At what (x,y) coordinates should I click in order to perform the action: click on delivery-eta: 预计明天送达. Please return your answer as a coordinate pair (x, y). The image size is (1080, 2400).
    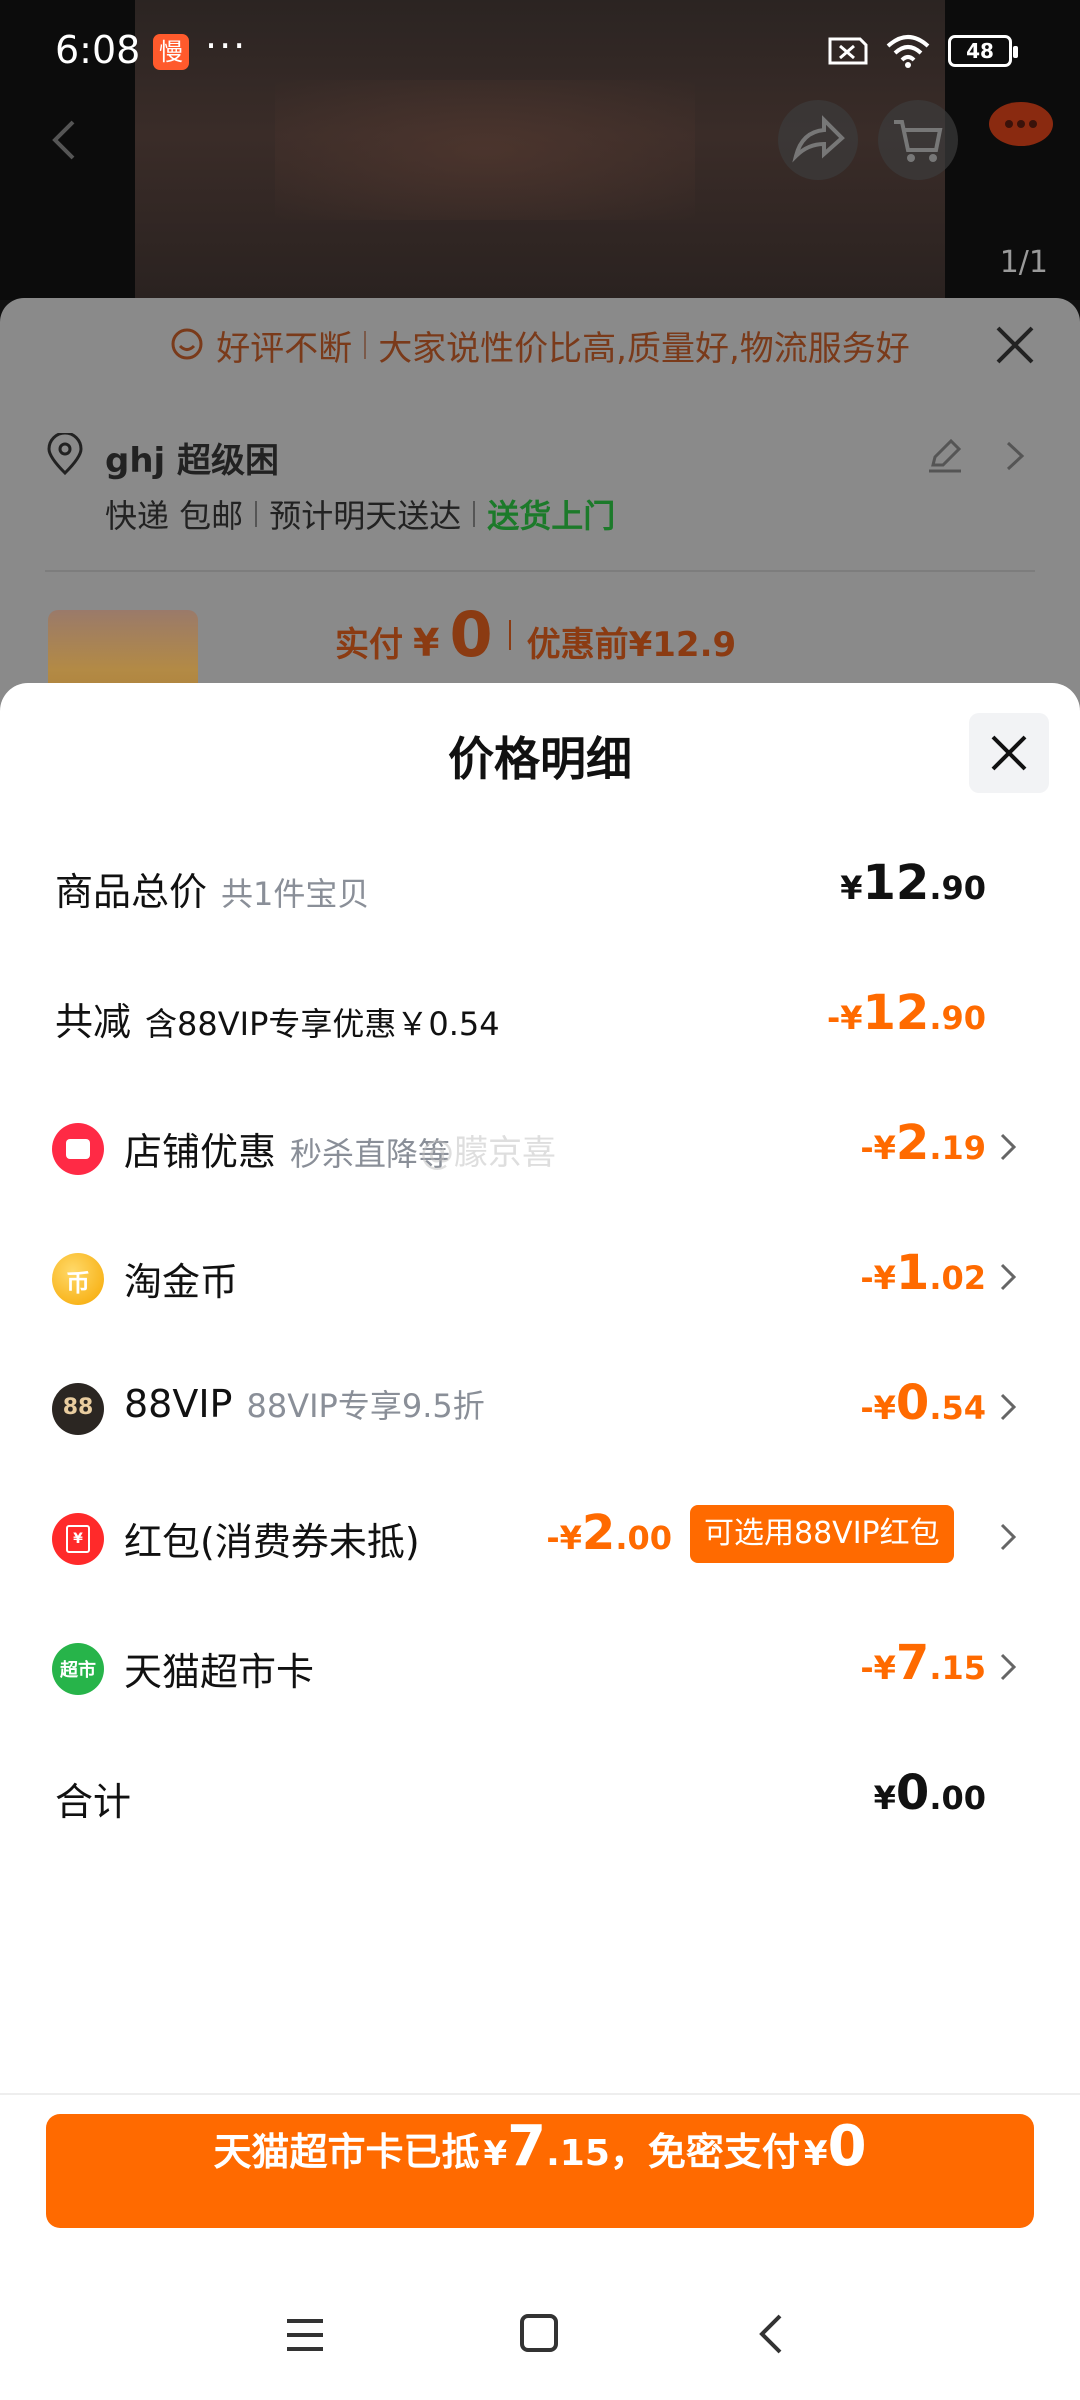
    Looking at the image, I should click on (365, 516).